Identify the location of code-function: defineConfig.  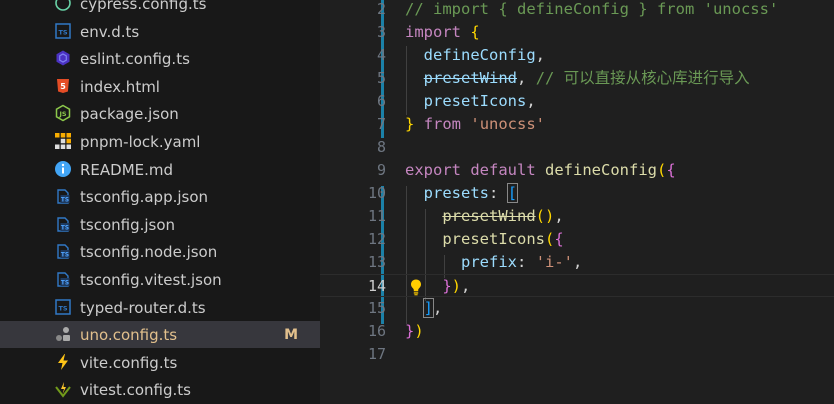
(601, 170).